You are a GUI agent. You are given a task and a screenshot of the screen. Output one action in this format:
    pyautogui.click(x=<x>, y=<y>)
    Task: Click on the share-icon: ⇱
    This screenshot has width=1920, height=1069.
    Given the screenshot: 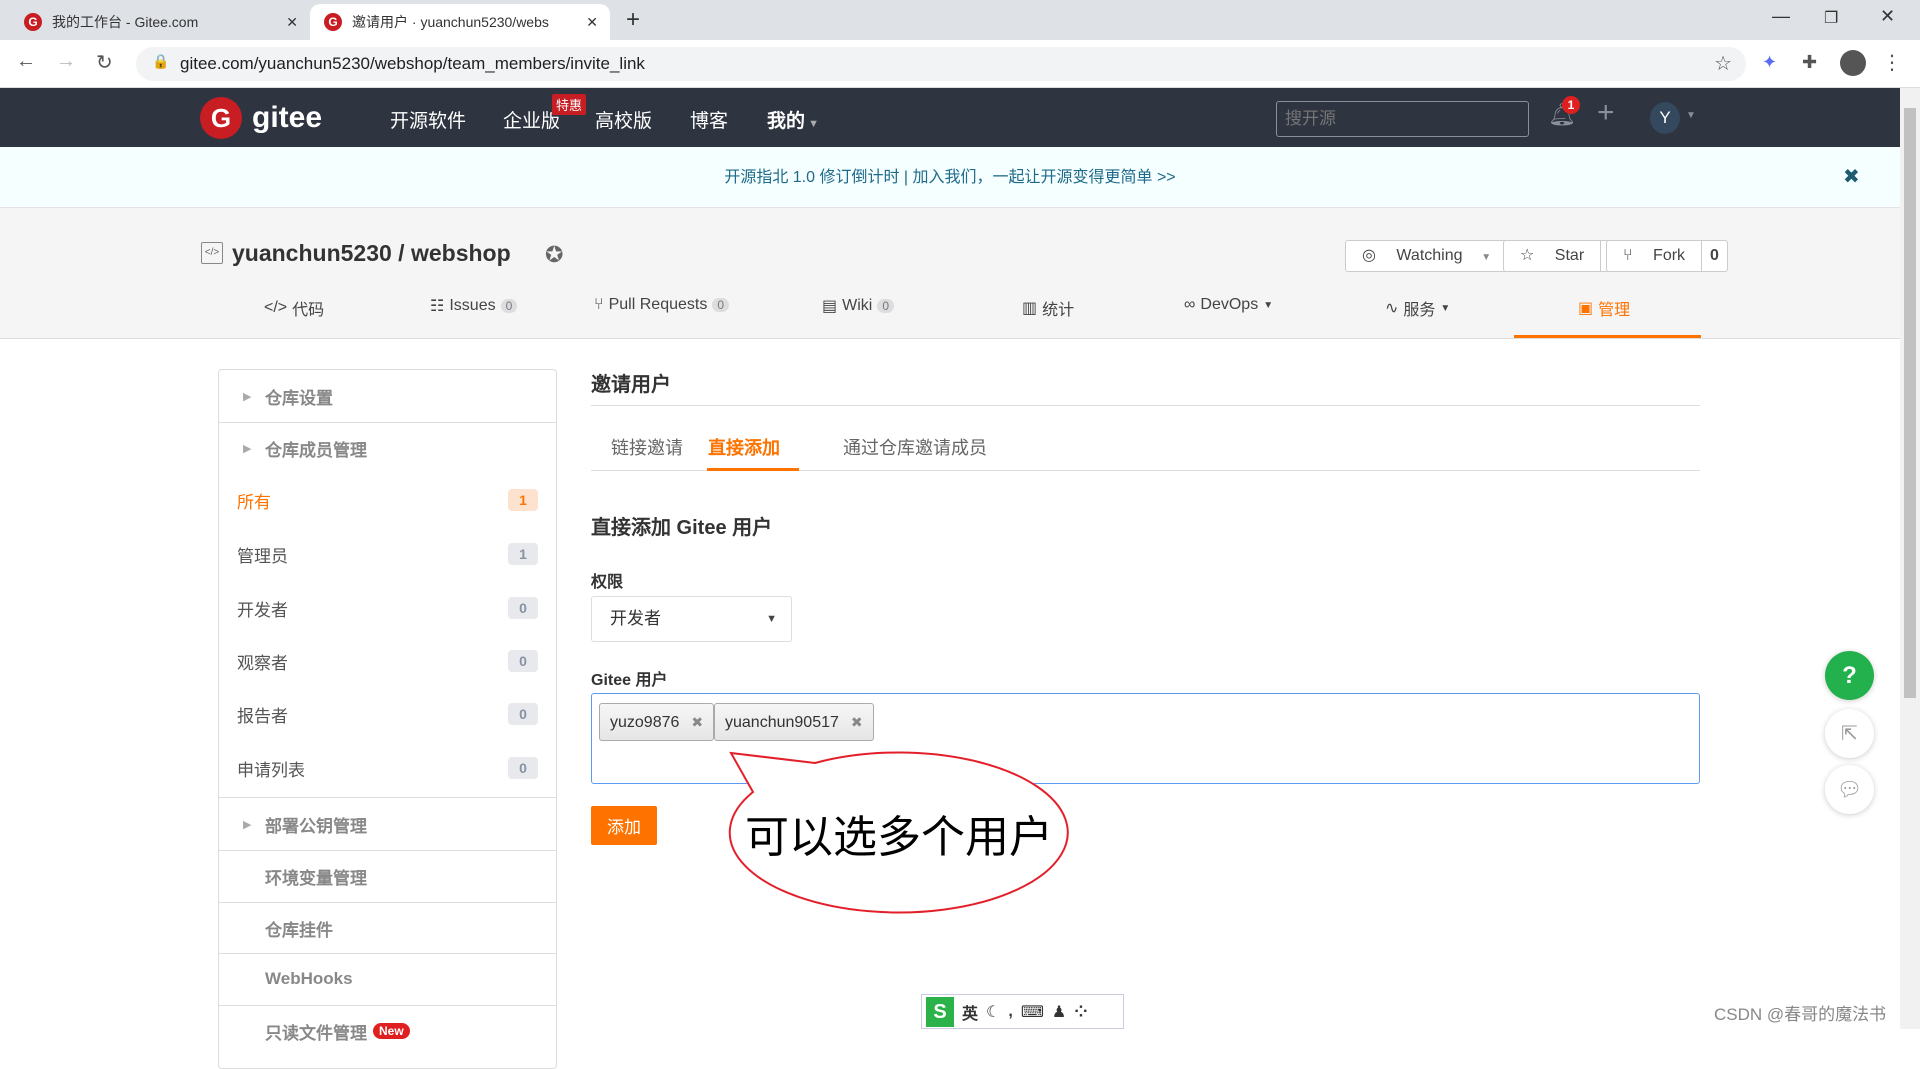 What is the action you would take?
    pyautogui.click(x=1849, y=733)
    